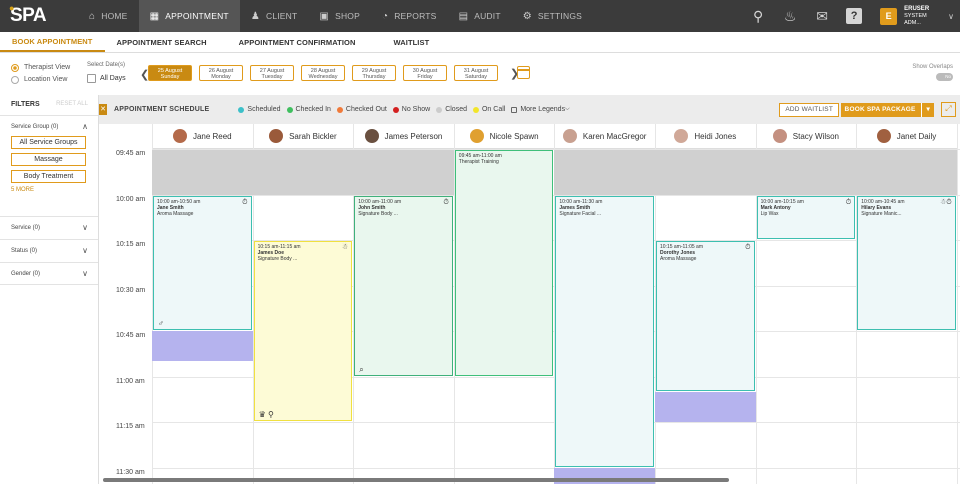 Image resolution: width=960 pixels, height=484 pixels. What do you see at coordinates (85, 126) in the screenshot?
I see `chevron-up-icon: ∧` at bounding box center [85, 126].